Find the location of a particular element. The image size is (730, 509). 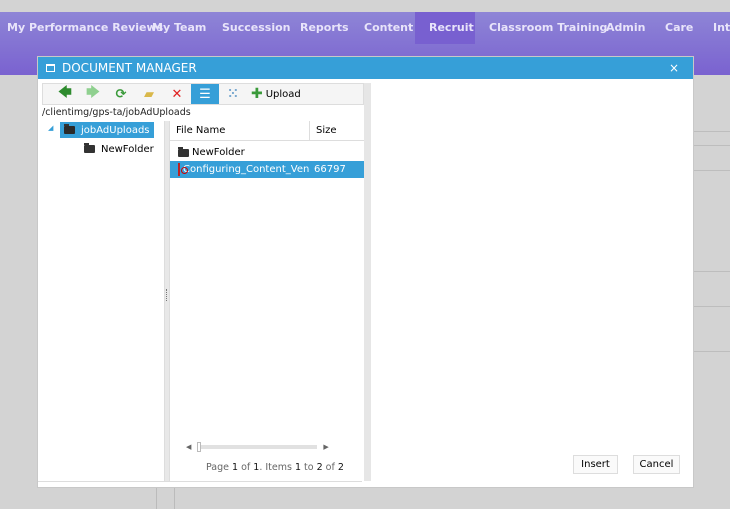

nav-more: Inte is located at coordinates (718, 28).